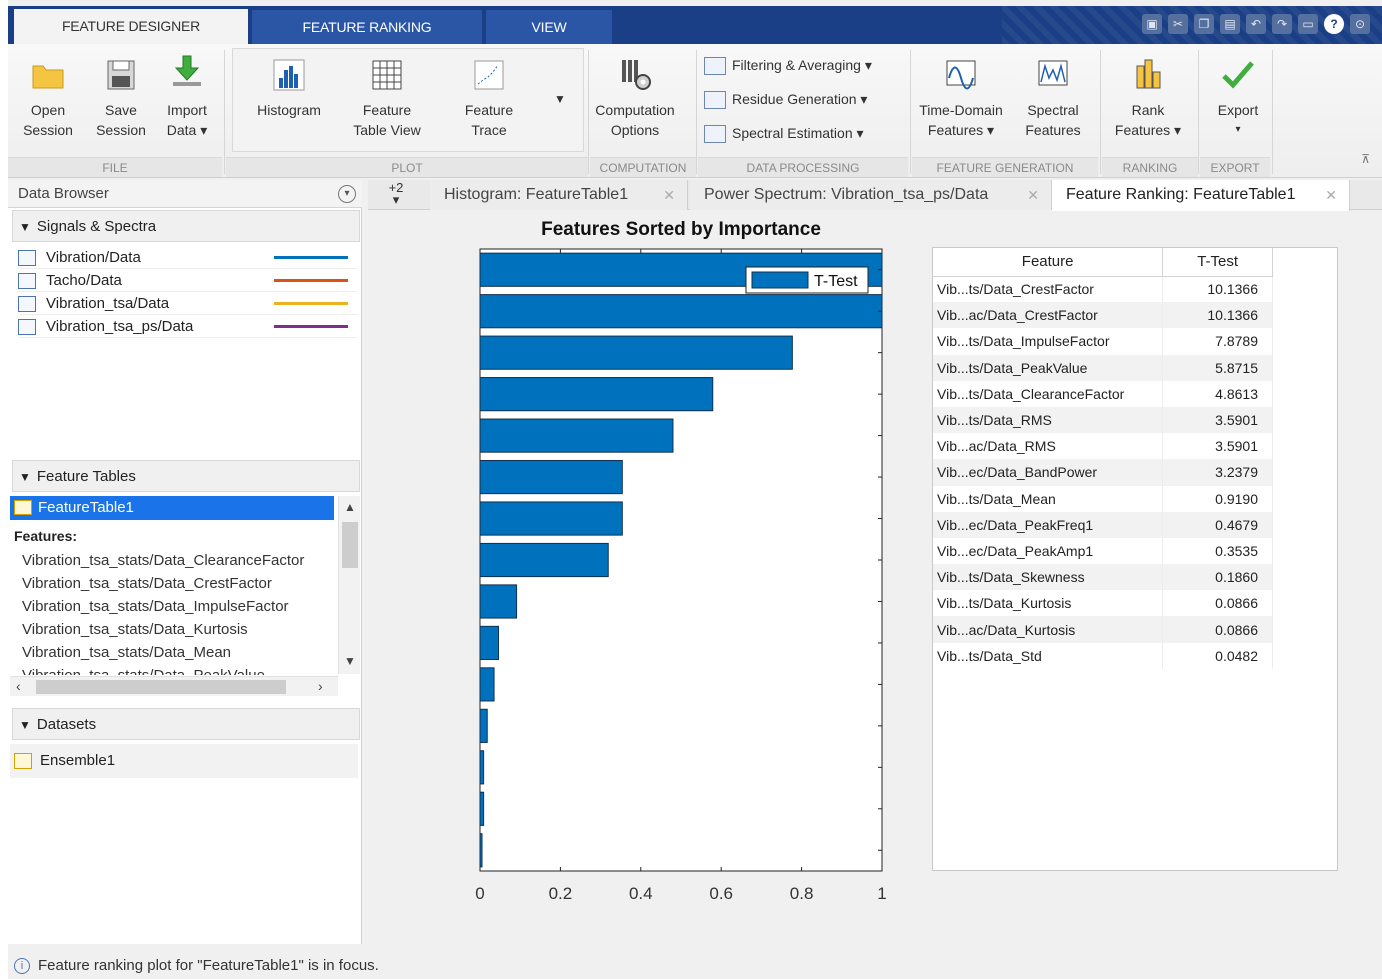  I want to click on tab-feature-designer: FEATURE DESIGNER, so click(131, 27).